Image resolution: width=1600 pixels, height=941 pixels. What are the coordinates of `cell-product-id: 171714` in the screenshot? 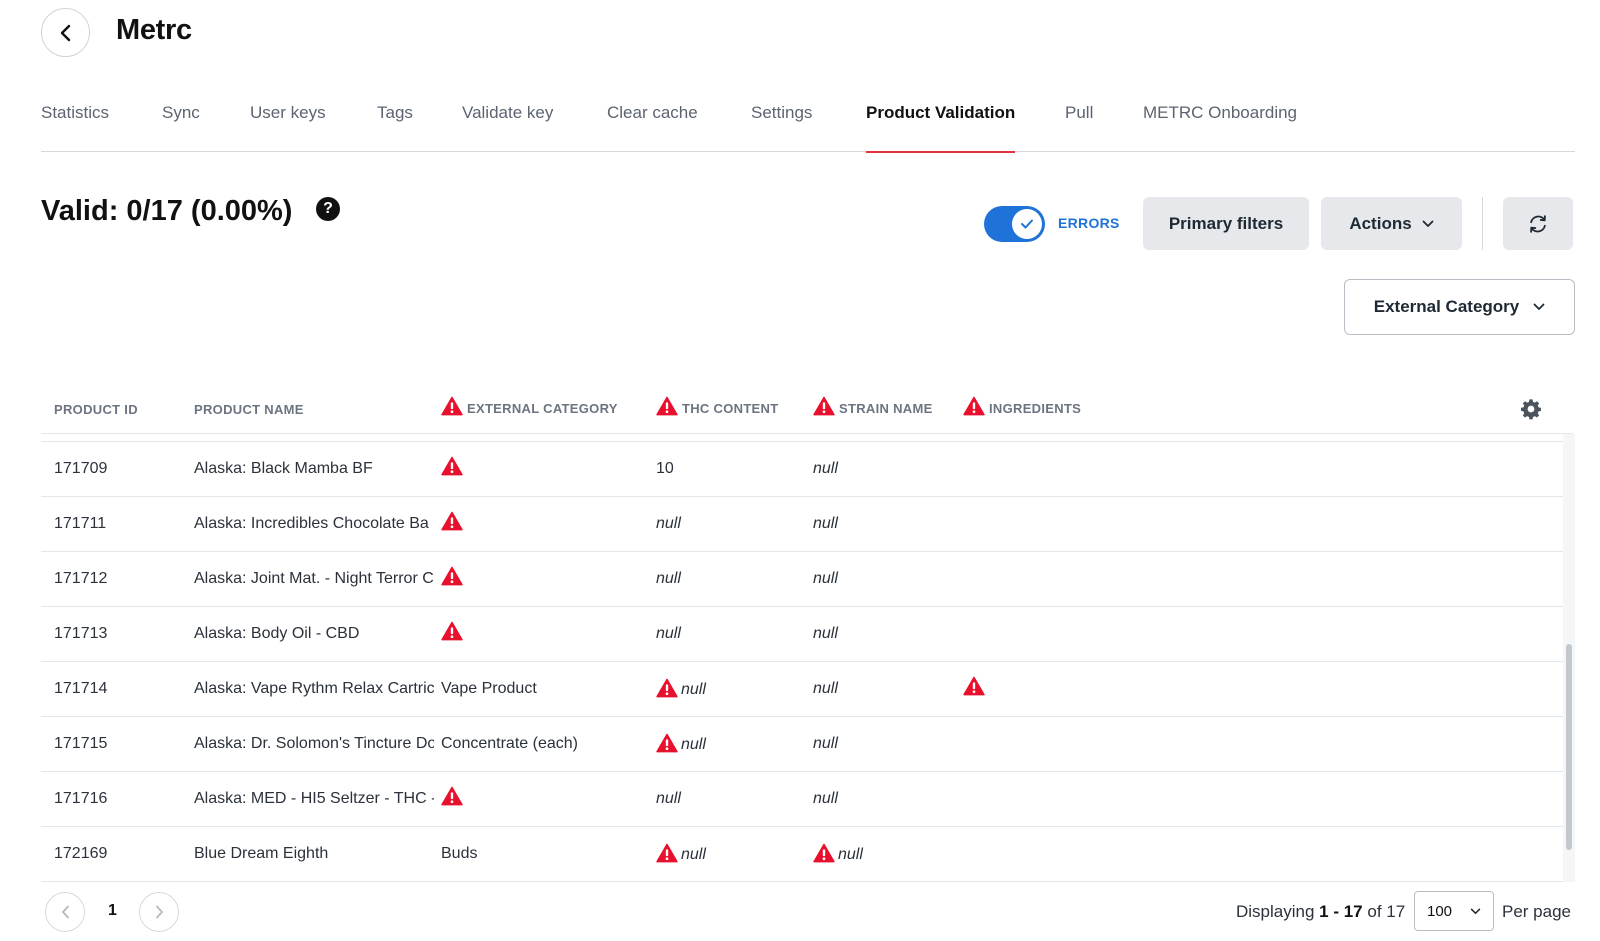 It's located at (114, 689).